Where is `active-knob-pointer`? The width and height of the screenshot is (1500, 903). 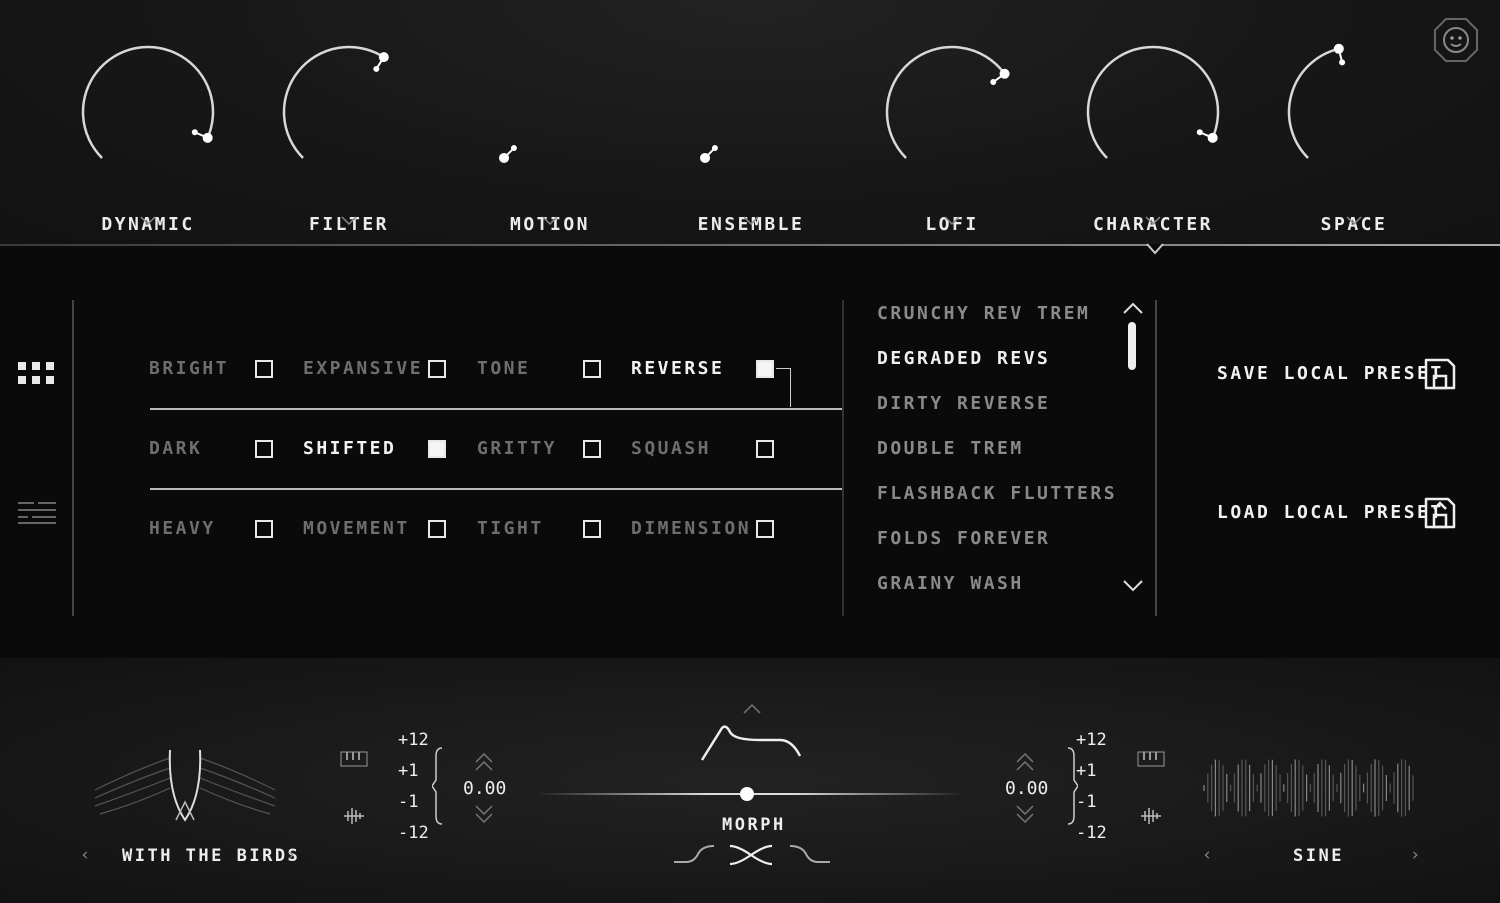
active-knob-pointer is located at coordinates (1155, 247).